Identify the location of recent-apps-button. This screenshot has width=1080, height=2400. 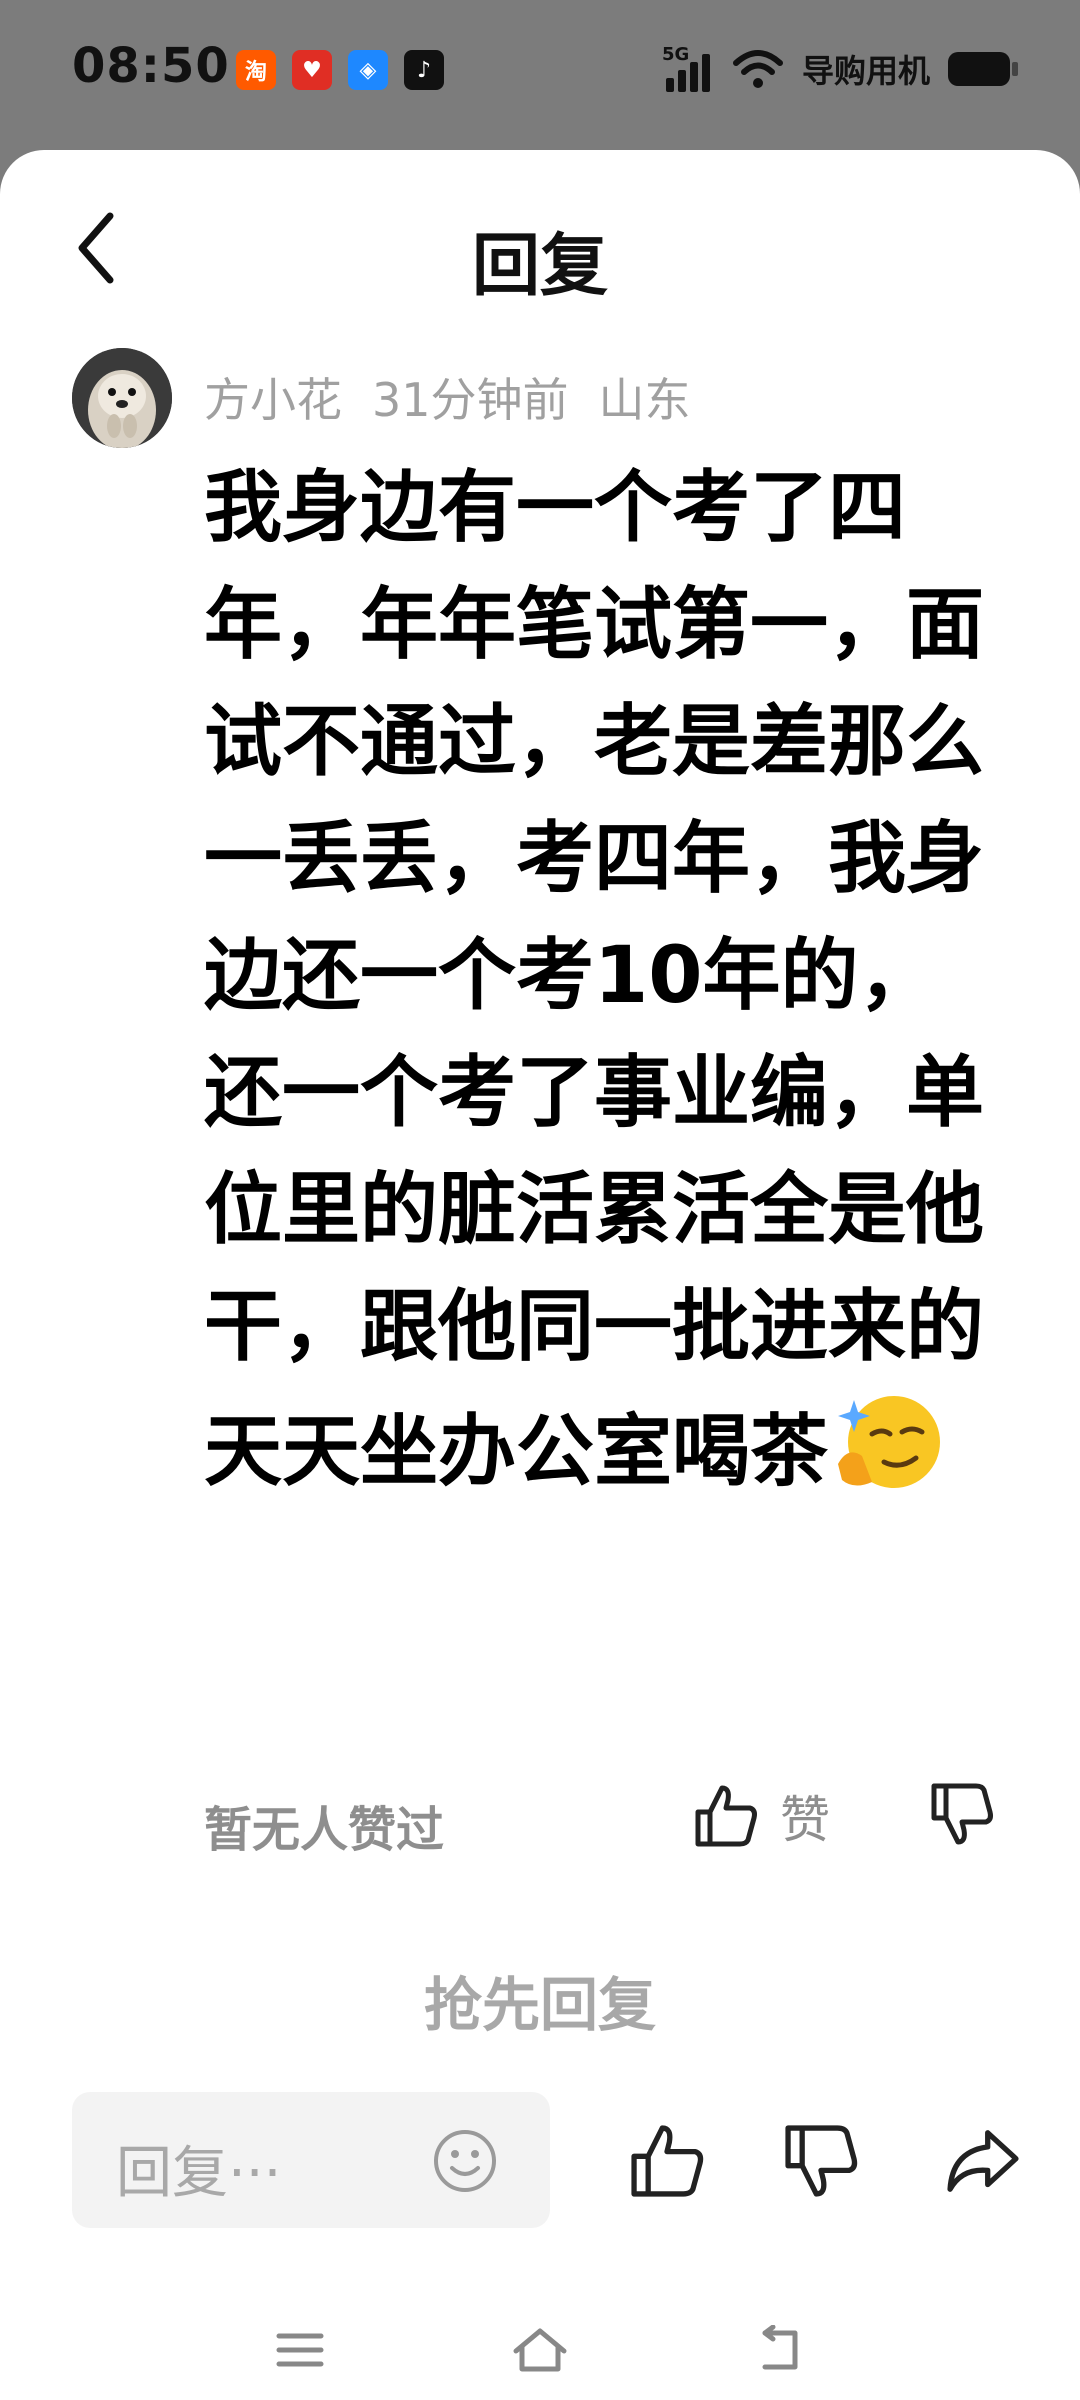
(300, 2350).